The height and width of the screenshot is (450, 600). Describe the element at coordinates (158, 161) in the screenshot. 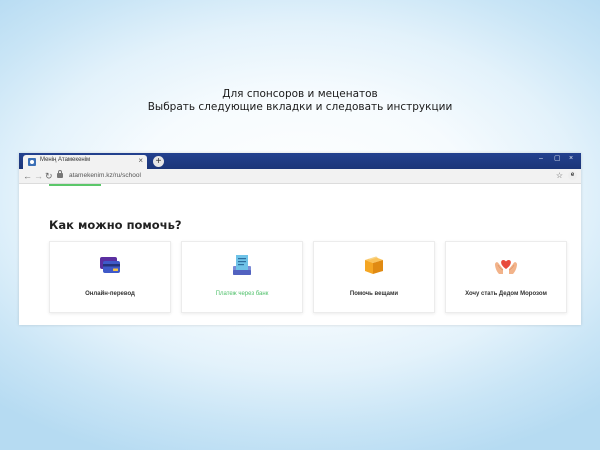

I see `new-tab-button: +` at that location.